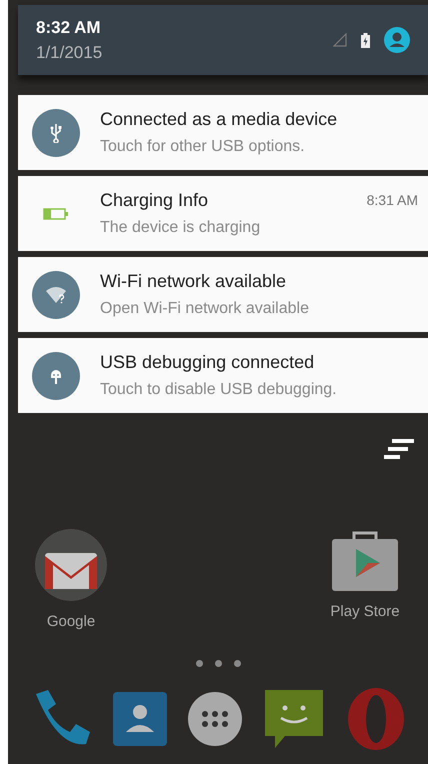  What do you see at coordinates (203, 147) in the screenshot?
I see `notification-text: Touch for other USB options.` at bounding box center [203, 147].